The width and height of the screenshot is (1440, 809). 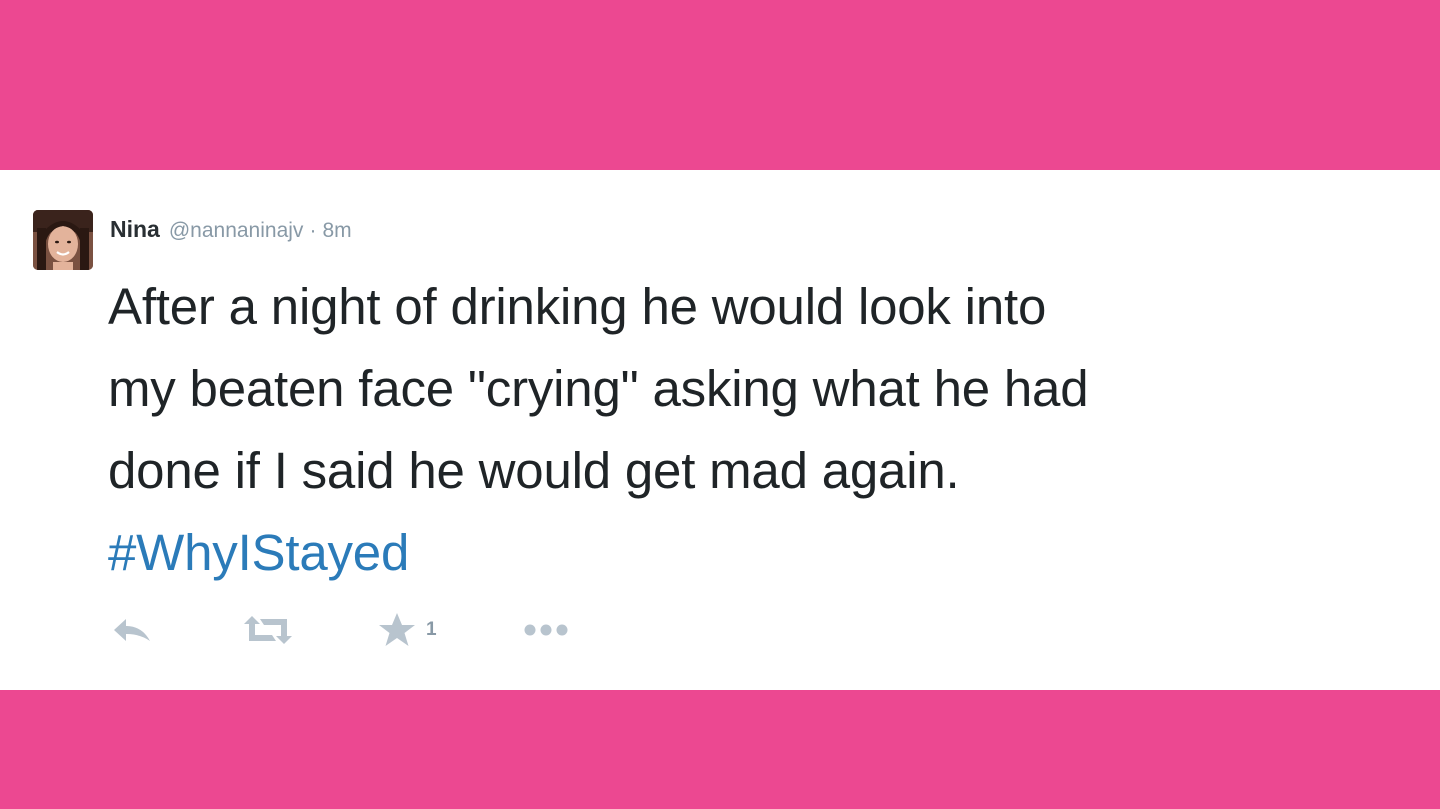 I want to click on star-icon, so click(x=397, y=629).